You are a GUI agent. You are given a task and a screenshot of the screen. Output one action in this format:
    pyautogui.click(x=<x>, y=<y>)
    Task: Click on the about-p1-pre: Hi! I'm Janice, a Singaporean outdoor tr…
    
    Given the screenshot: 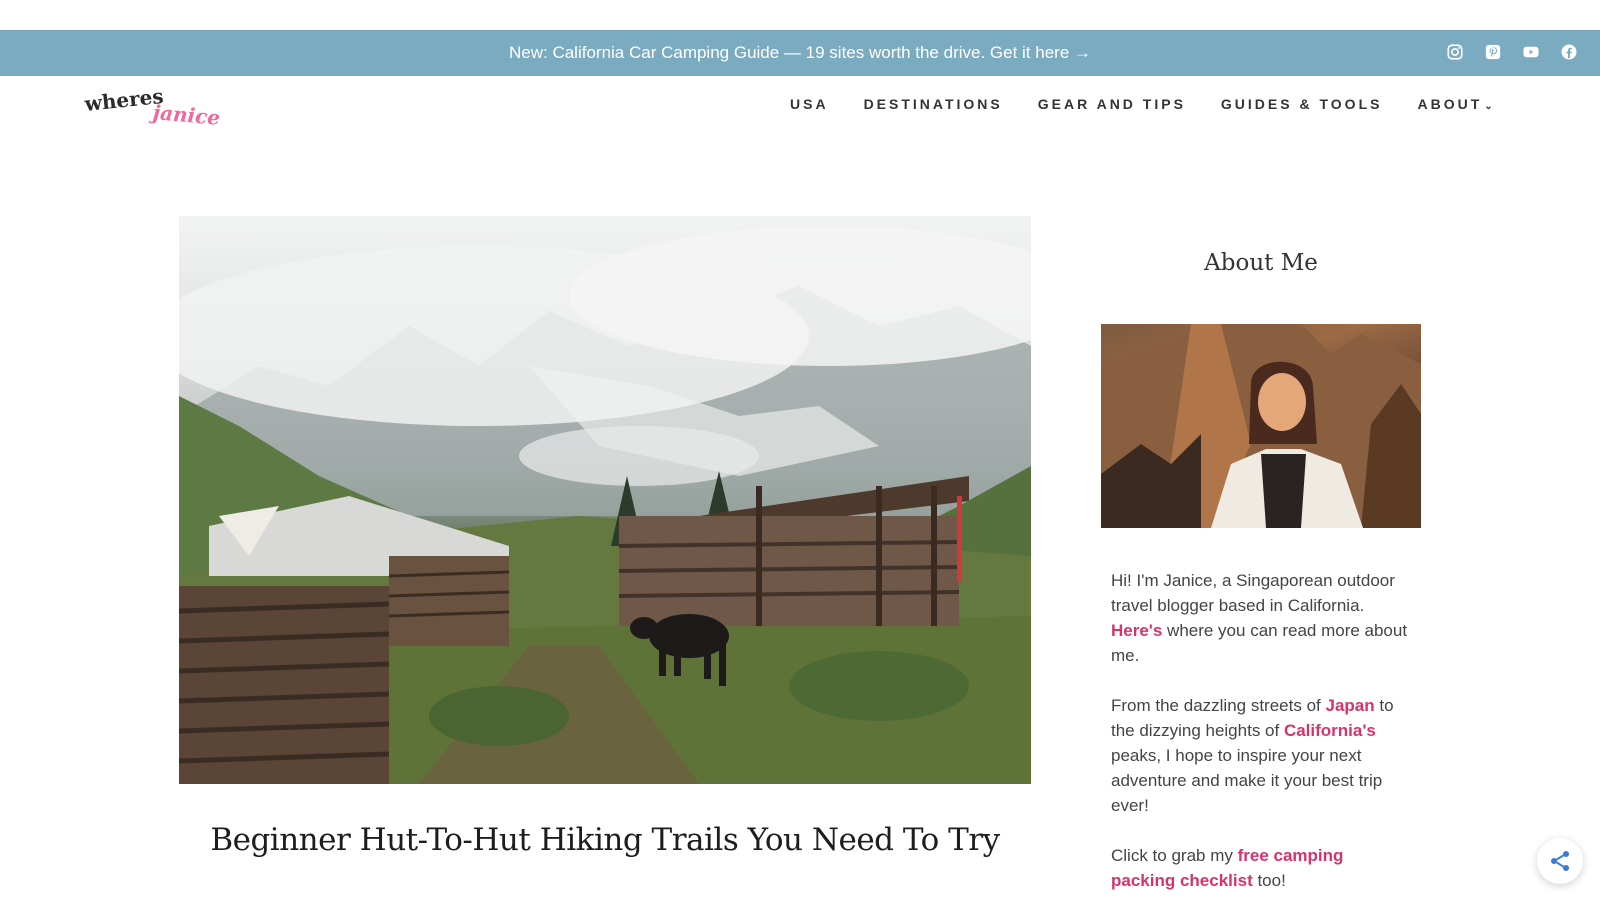 What is the action you would take?
    pyautogui.click(x=1253, y=593)
    